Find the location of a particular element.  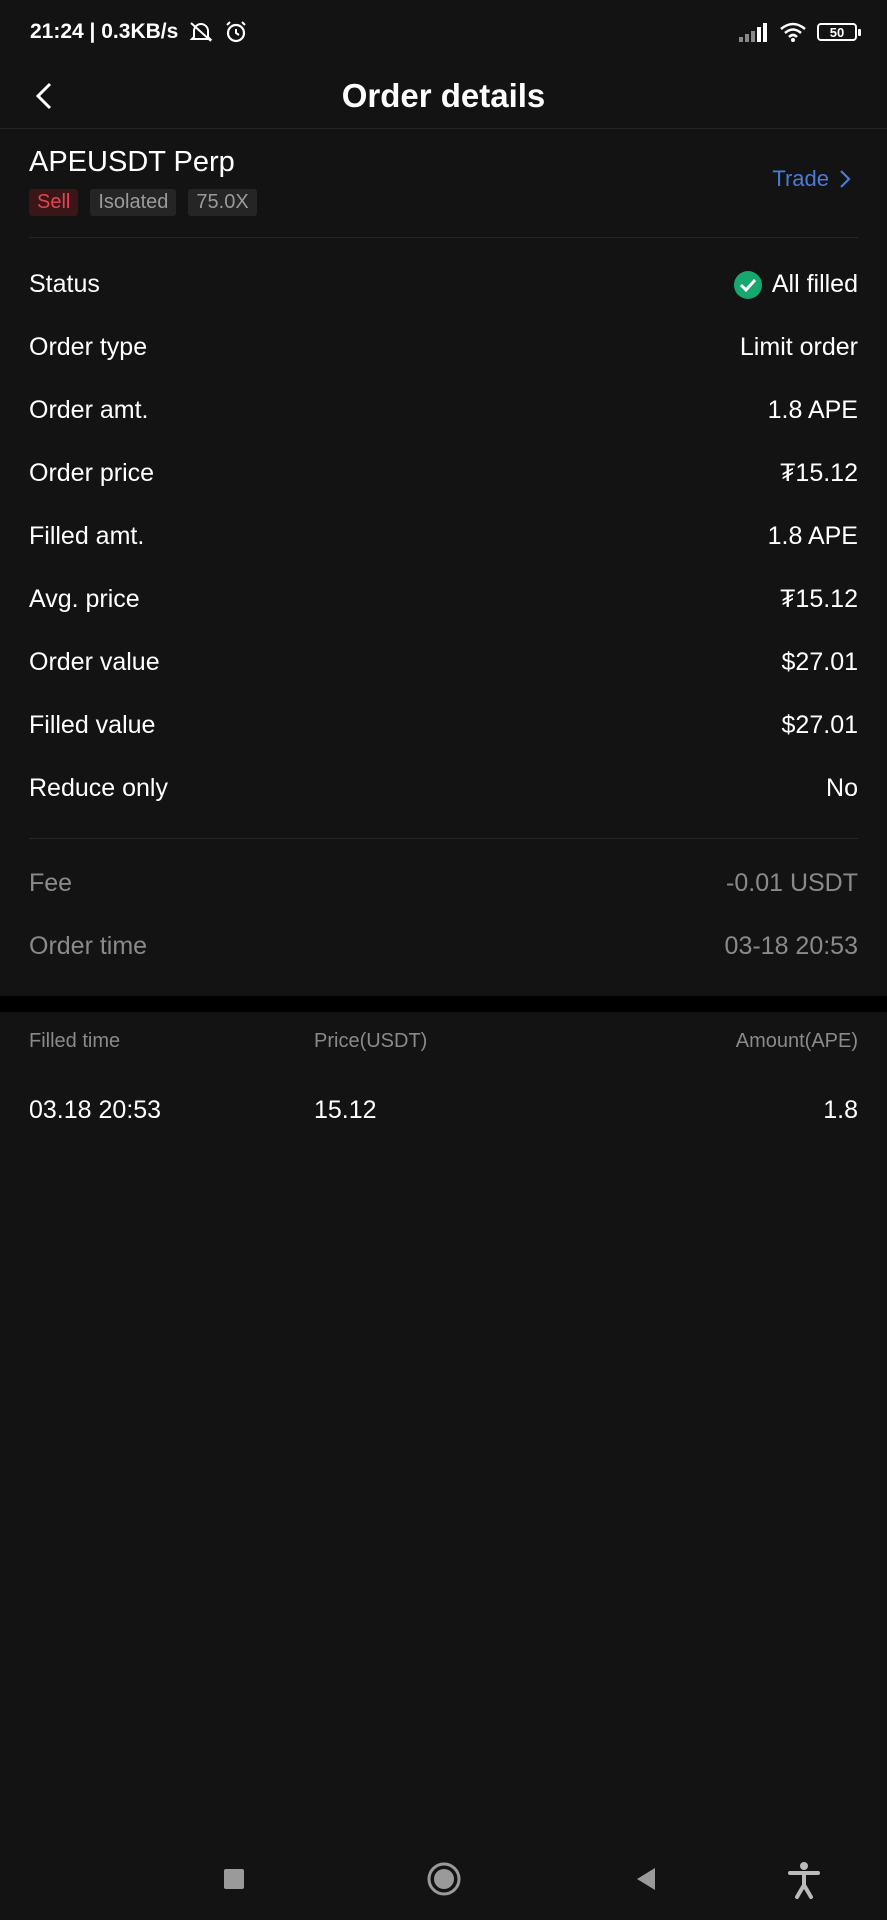

detail-label: Status is located at coordinates (64, 284).